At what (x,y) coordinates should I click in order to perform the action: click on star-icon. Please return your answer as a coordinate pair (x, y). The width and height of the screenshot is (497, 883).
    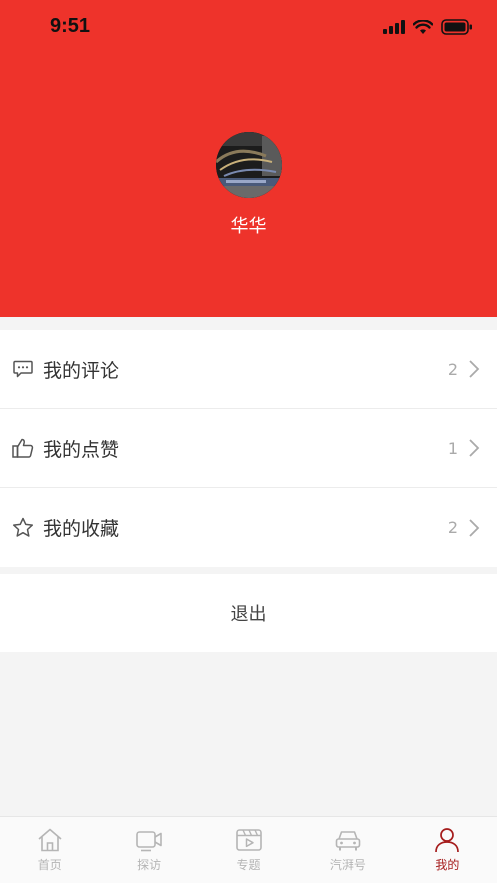
    Looking at the image, I should click on (23, 528).